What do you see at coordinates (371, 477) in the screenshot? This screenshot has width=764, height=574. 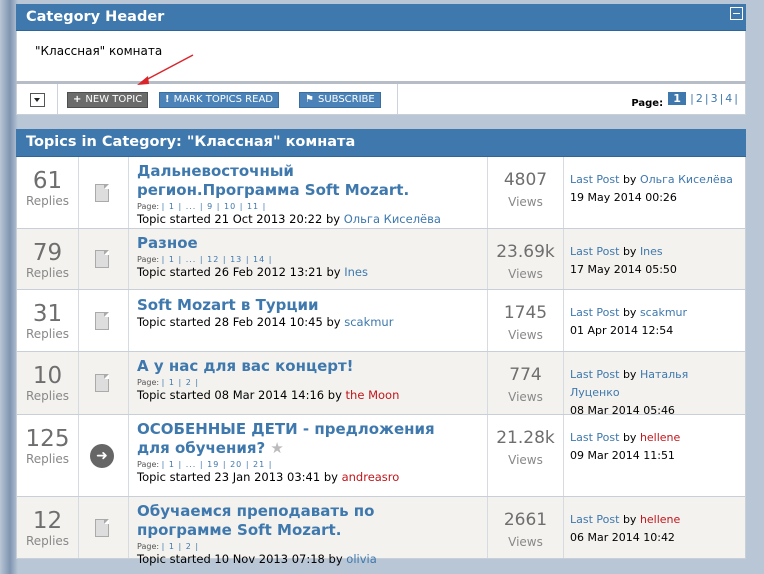 I see `topic-author-link: andreasro` at bounding box center [371, 477].